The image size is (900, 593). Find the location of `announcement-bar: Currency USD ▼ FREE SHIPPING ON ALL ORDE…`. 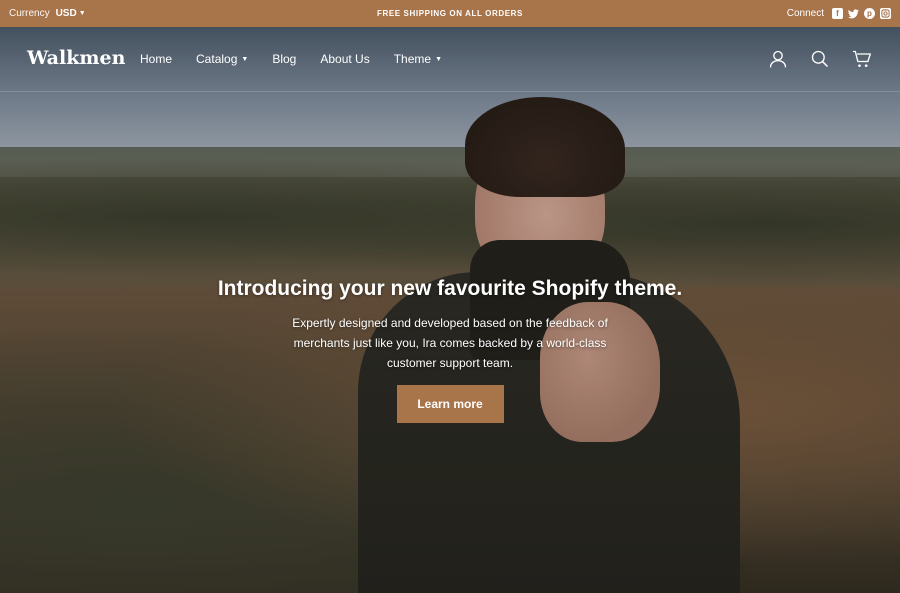

announcement-bar: Currency USD ▼ FREE SHIPPING ON ALL ORDE… is located at coordinates (450, 13).